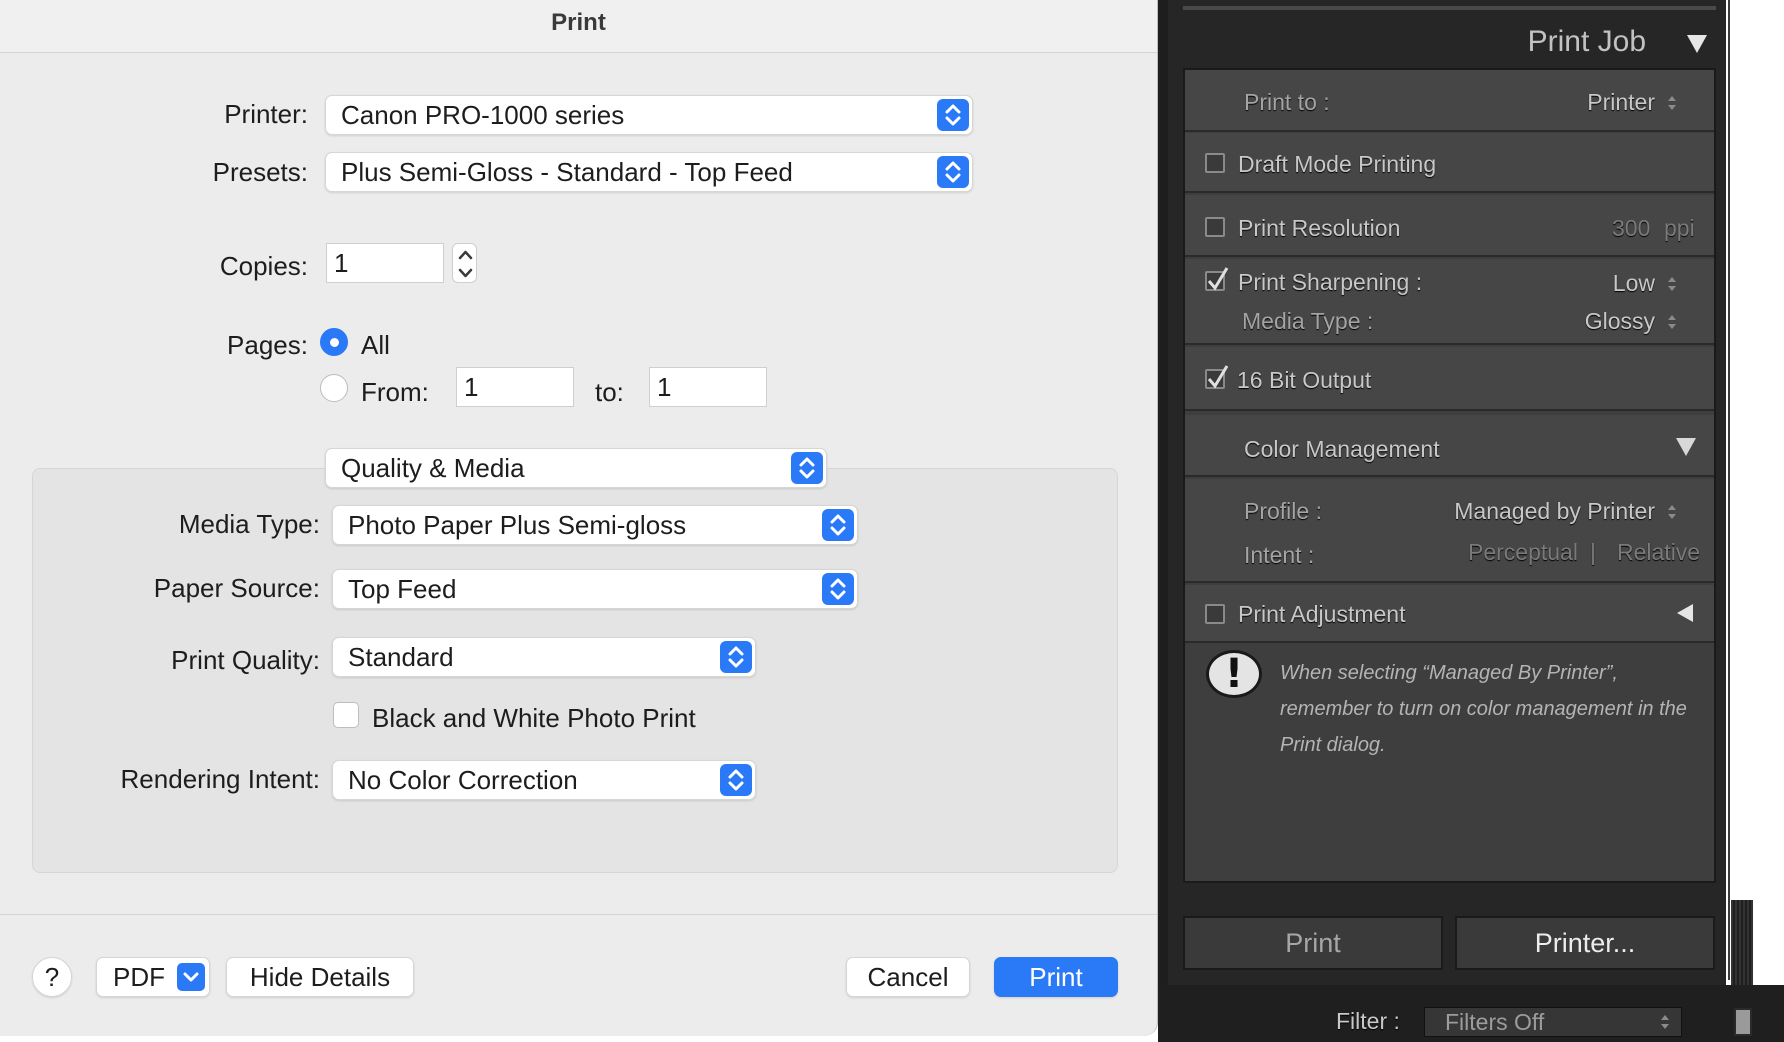 The image size is (1784, 1042). Describe the element at coordinates (1587, 42) in the screenshot. I see `print-job-title: Print Job` at that location.